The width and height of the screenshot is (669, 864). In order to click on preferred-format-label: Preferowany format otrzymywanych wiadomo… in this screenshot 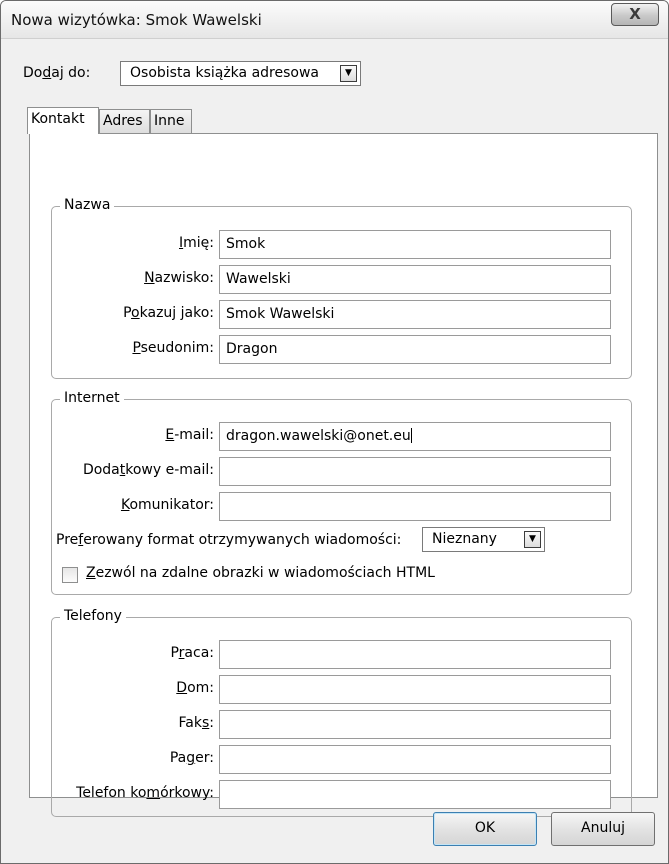, I will do `click(229, 540)`.